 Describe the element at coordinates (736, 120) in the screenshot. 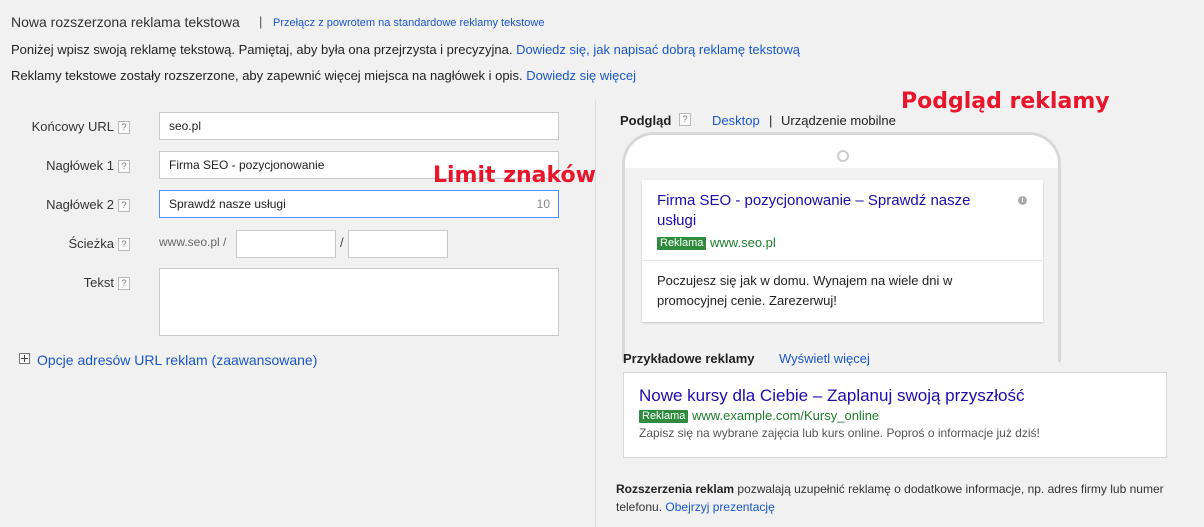

I see `desktop-preview-link: Desktop` at that location.